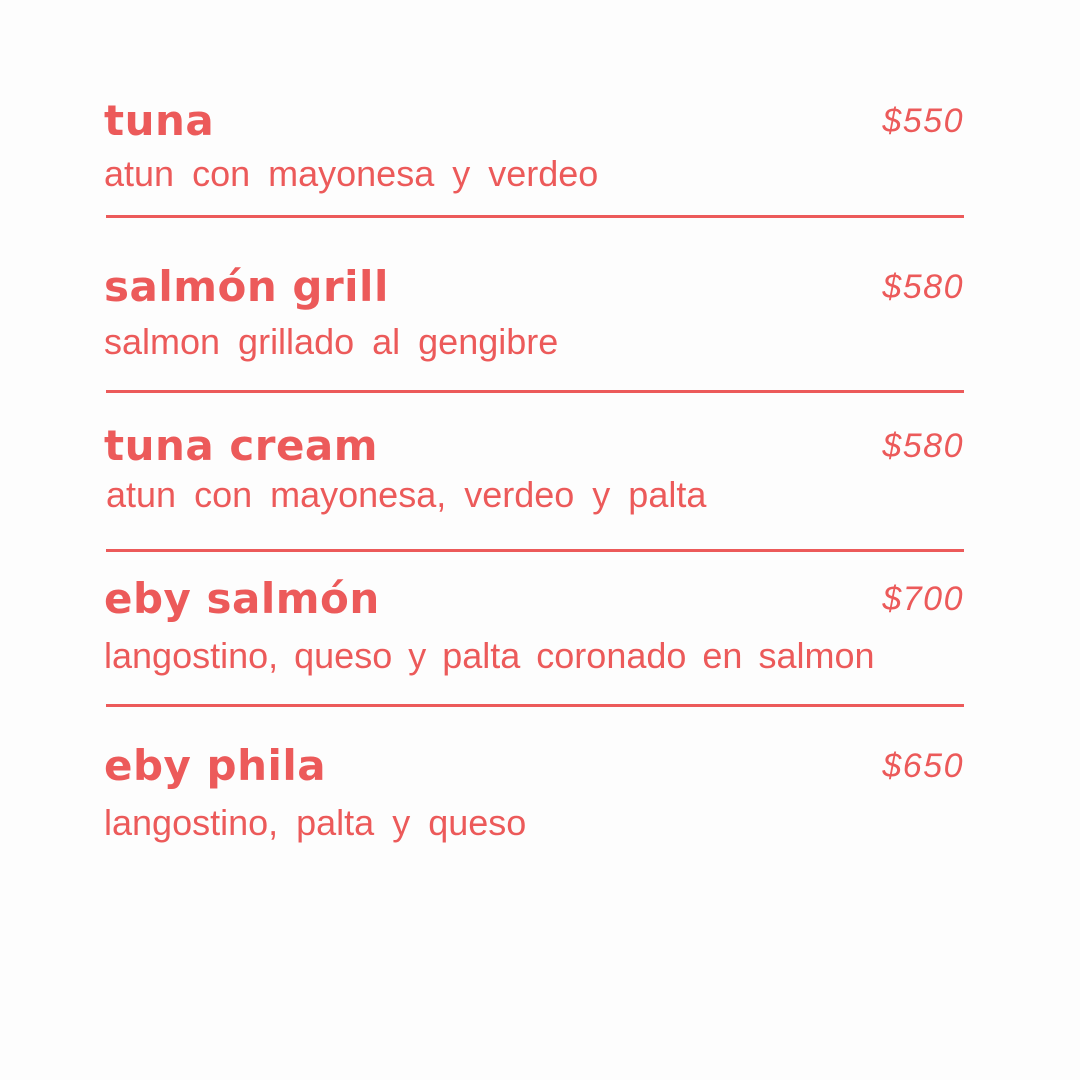 Image resolution: width=1080 pixels, height=1080 pixels. Describe the element at coordinates (215, 765) in the screenshot. I see `menu-item-name: eby phila` at that location.